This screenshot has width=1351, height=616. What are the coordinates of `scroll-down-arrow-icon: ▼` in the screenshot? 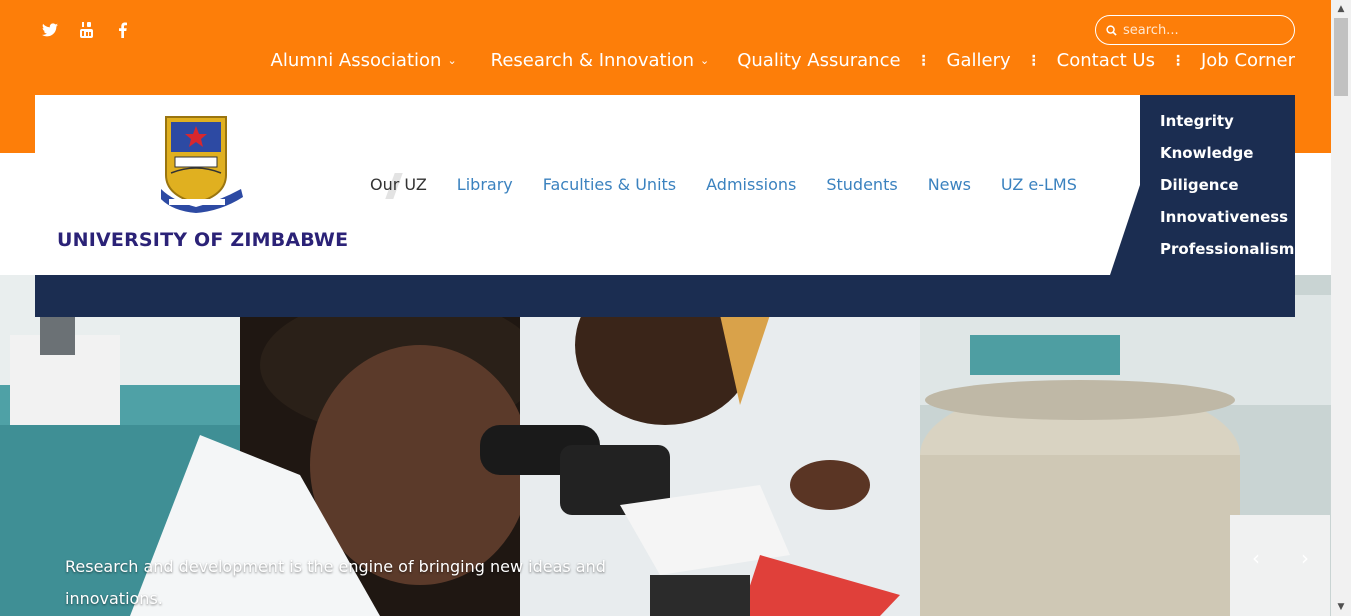 It's located at (1341, 607).